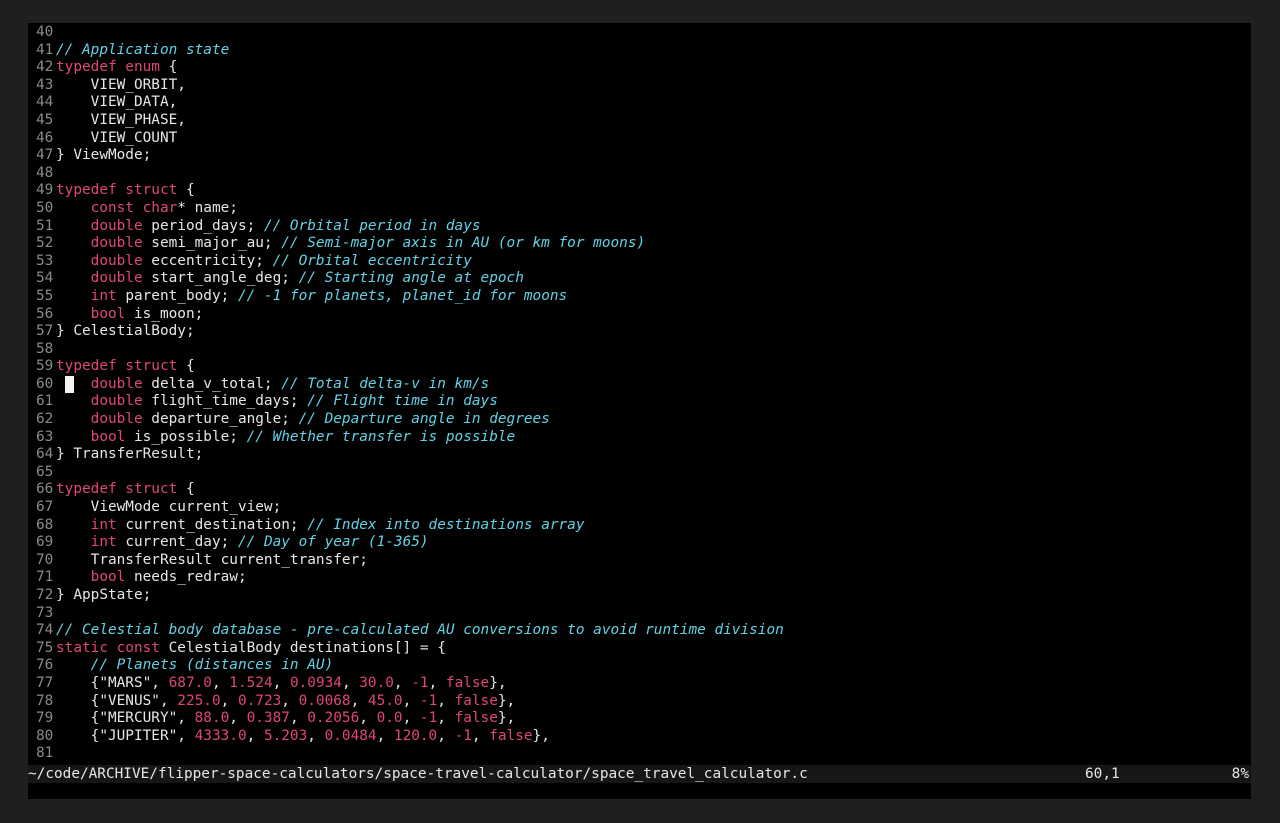  What do you see at coordinates (639, 367) in the screenshot?
I see `code-line: 59 typedef struct {` at bounding box center [639, 367].